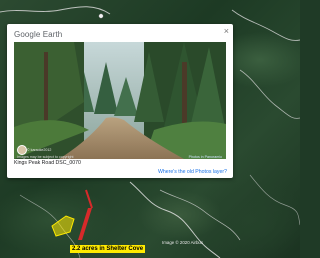 Image resolution: width=320 pixels, height=258 pixels. Describe the element at coordinates (39, 150) in the screenshot. I see `photo-credit: © karaoke2012` at that location.